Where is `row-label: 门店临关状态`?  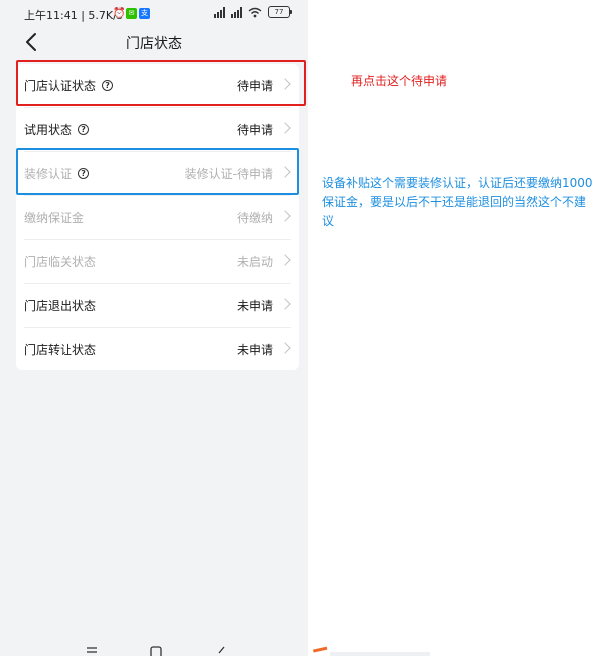 row-label: 门店临关状态 is located at coordinates (60, 262).